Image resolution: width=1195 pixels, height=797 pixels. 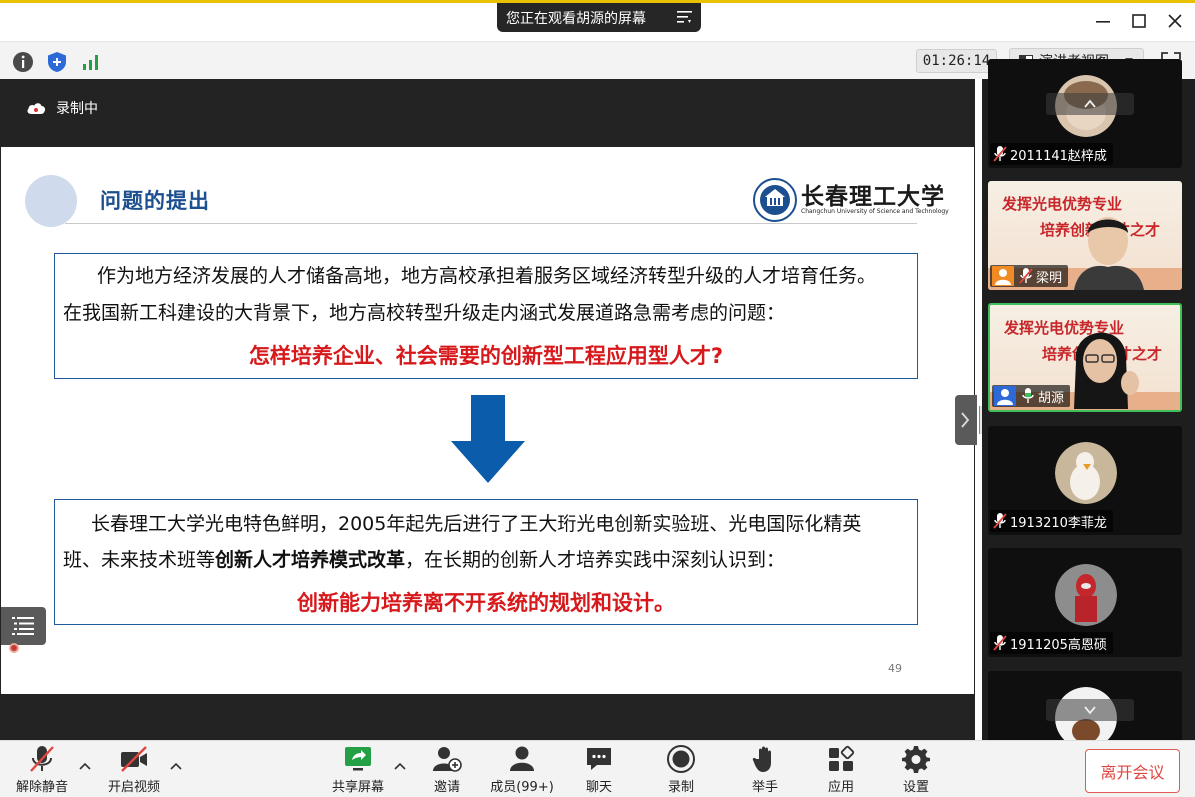 What do you see at coordinates (85, 766) in the screenshot?
I see `audio-options-chevron-icon` at bounding box center [85, 766].